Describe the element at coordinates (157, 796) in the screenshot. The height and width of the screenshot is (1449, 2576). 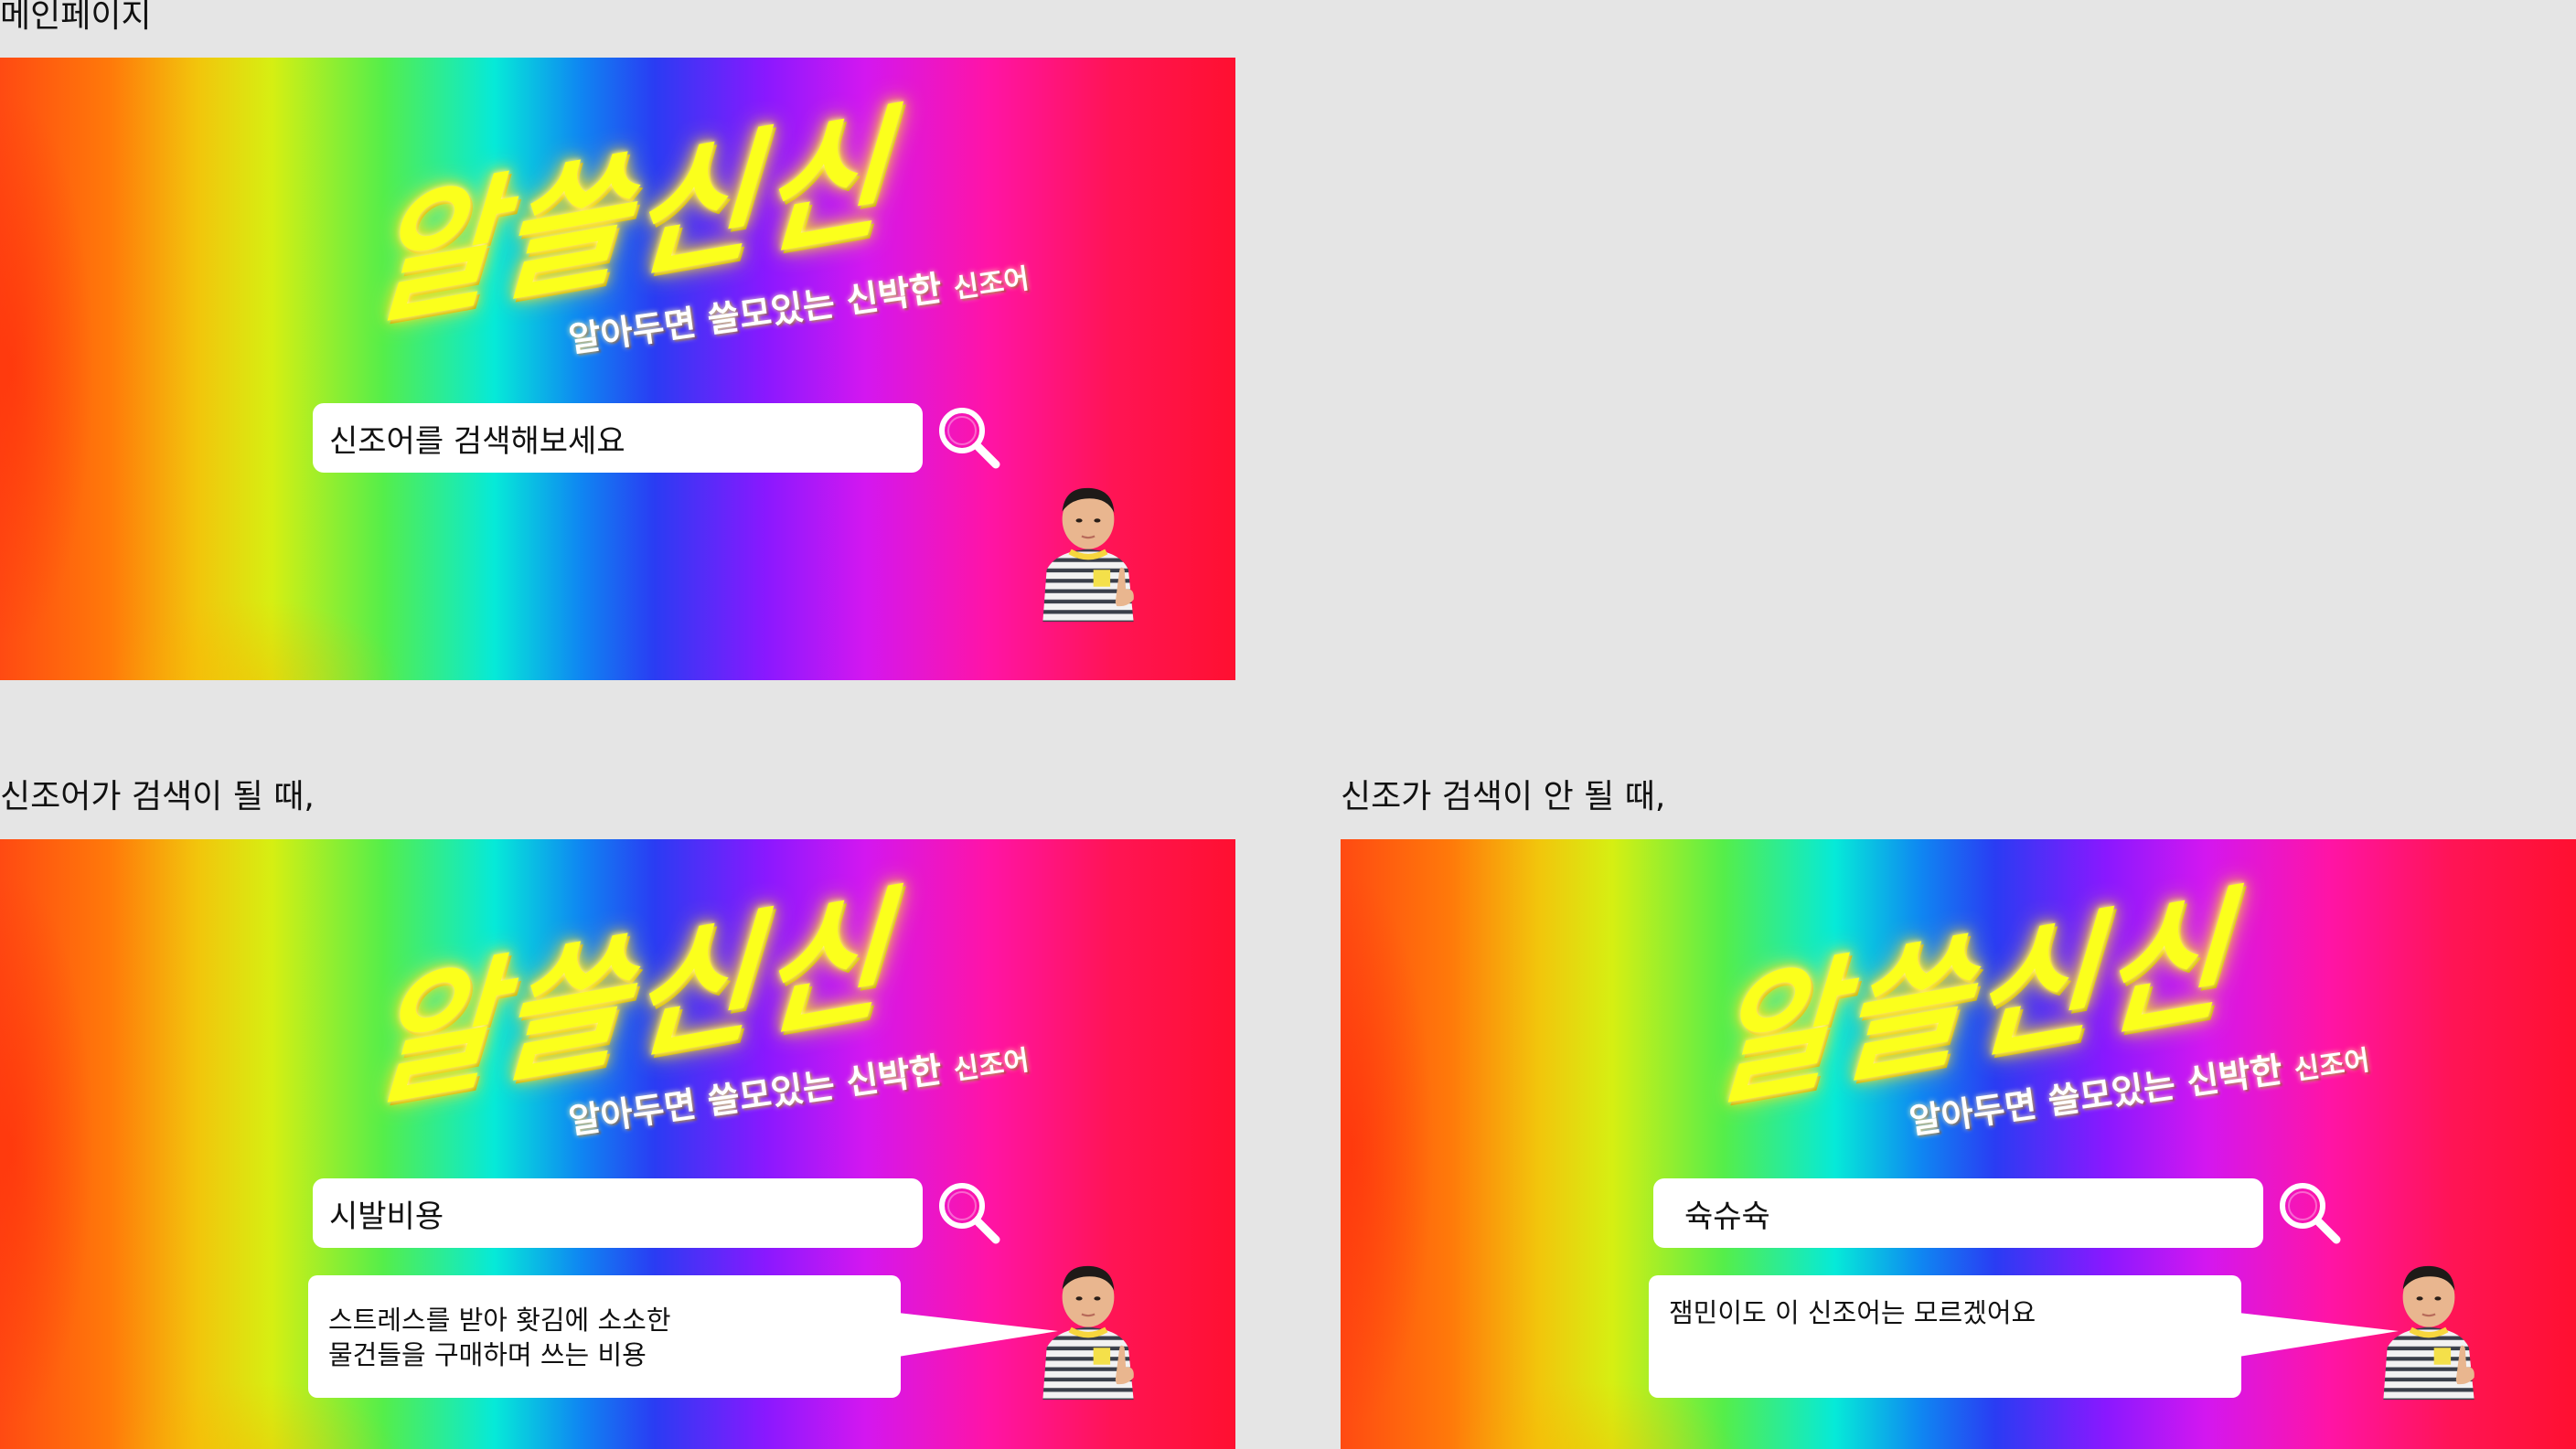
I see `section-label-found: 신조어가 검색이 될 때,` at that location.